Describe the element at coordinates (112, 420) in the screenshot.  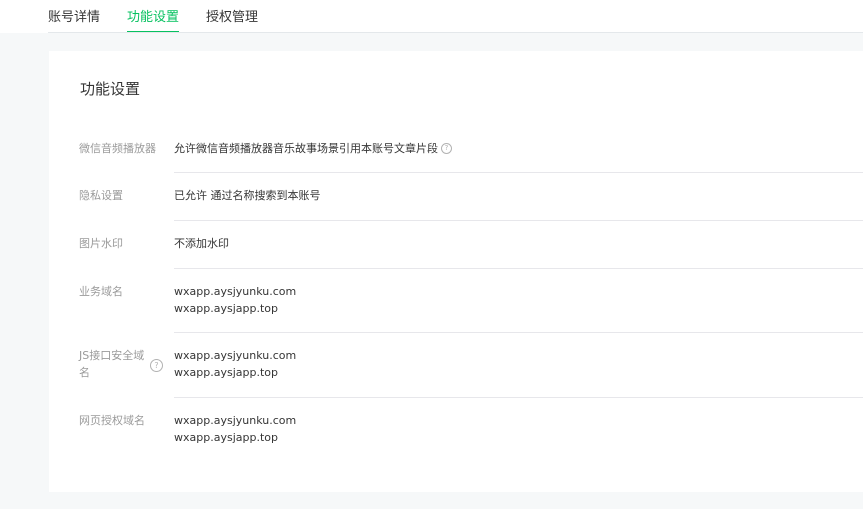
I see `setting-label: 网页授权域名` at that location.